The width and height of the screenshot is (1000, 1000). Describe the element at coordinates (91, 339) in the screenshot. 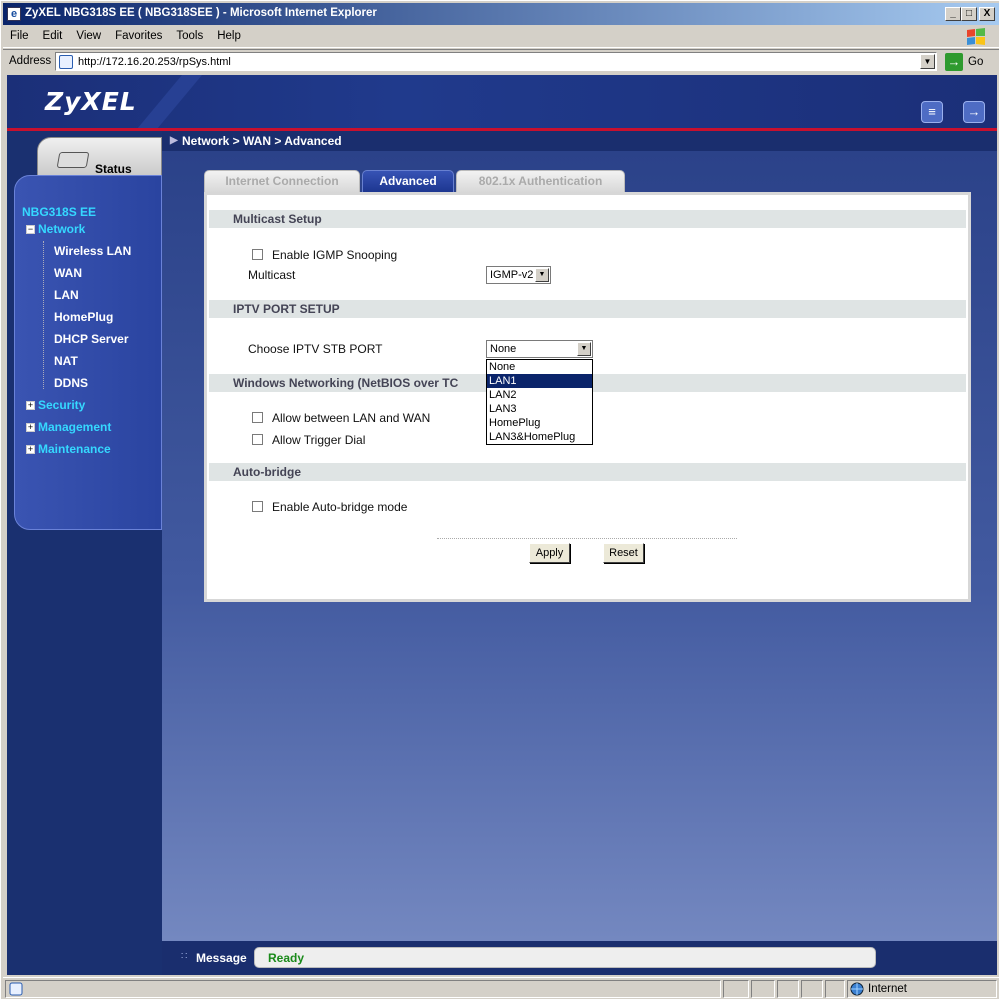

I see `nav-dhcp-server: DHCP Server` at that location.